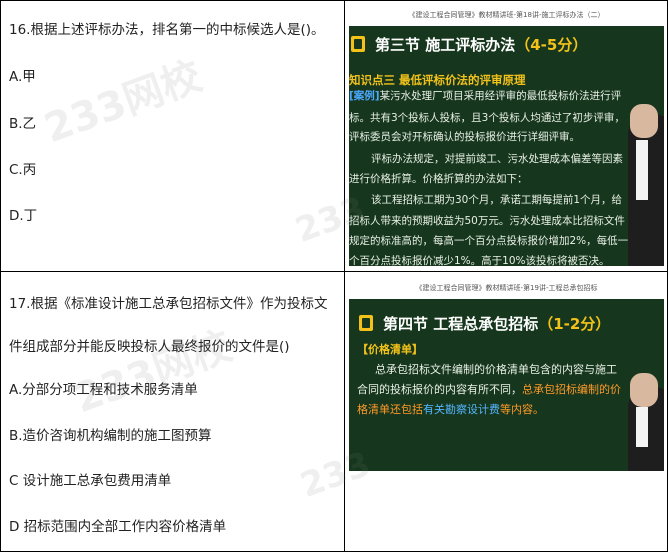 The height and width of the screenshot is (552, 668). Describe the element at coordinates (90, 481) in the screenshot. I see `option-c: C 设计施工总承包费用清单` at that location.